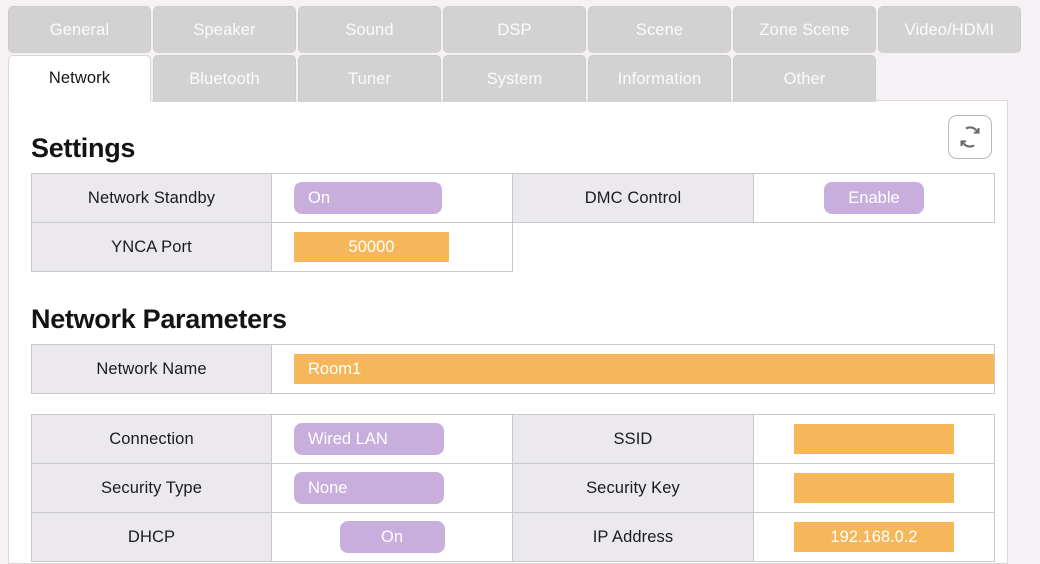  I want to click on value-cell-ynca-port: 50000, so click(392, 247).